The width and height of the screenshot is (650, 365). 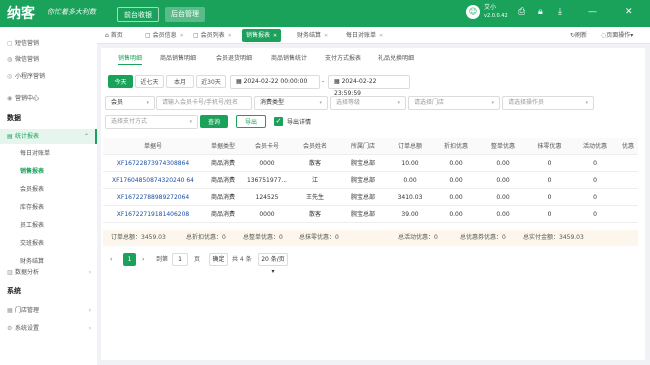 I want to click on prev-page-icon: ‹, so click(x=111, y=260).